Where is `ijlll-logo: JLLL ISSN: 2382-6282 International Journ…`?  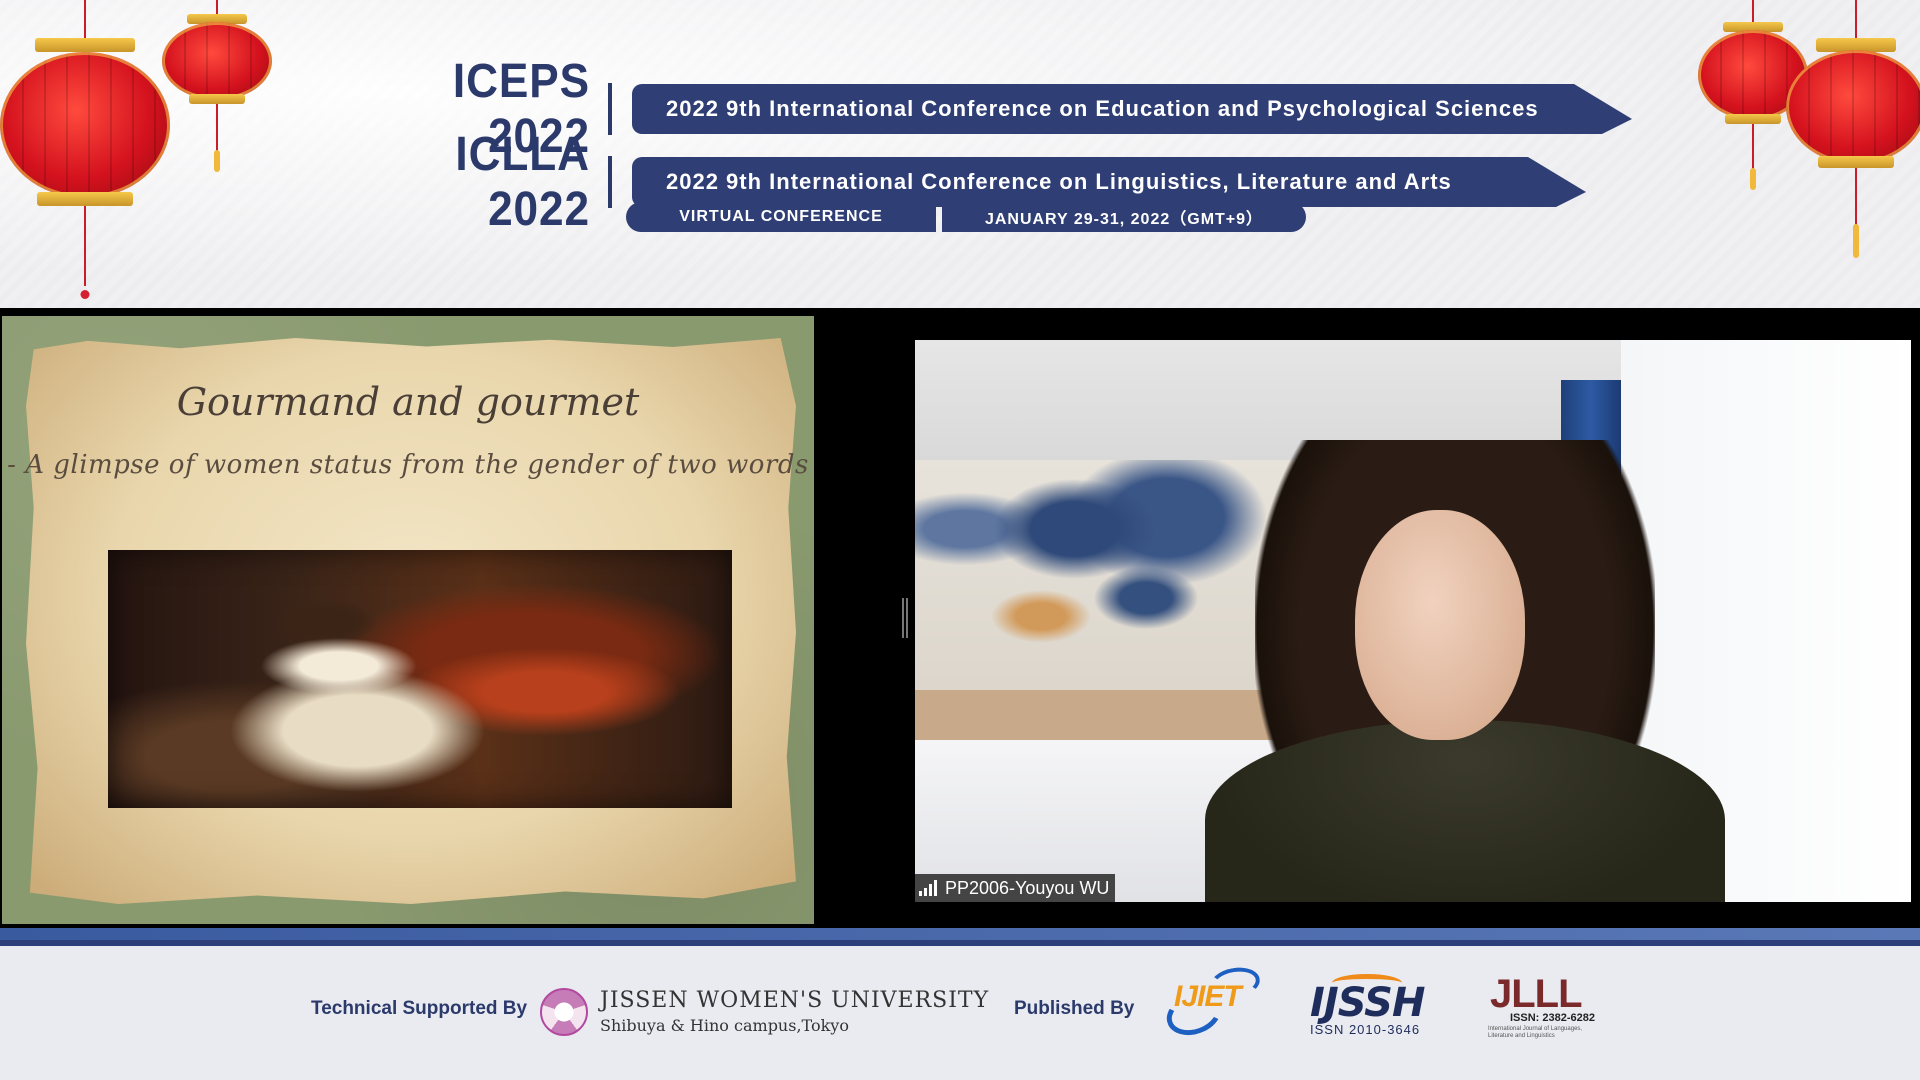
ijlll-logo: JLLL ISSN: 2382-6282 International Journ… is located at coordinates (1546, 1009).